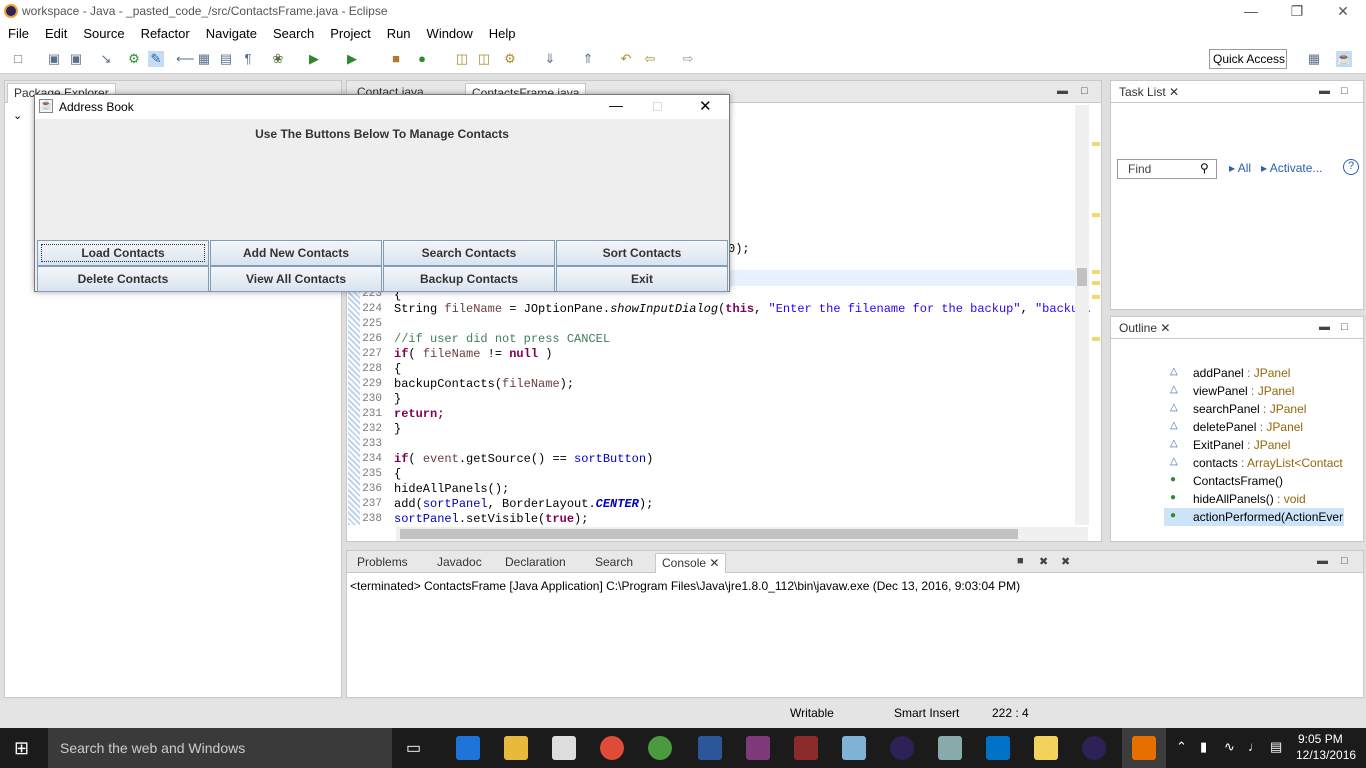  What do you see at coordinates (1268, 463) in the screenshot?
I see `outline-item: contacts : ArrayList<Contact` at bounding box center [1268, 463].